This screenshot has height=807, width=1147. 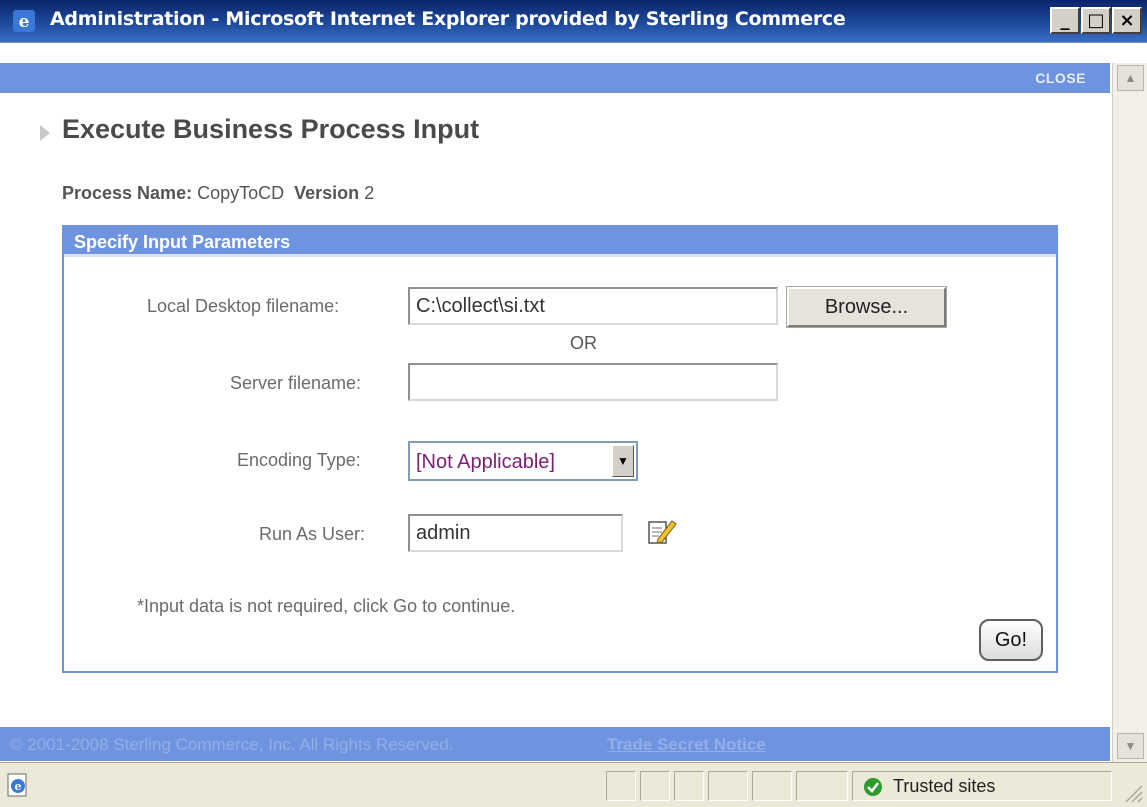 I want to click on window-close-button: ×, so click(x=1127, y=20).